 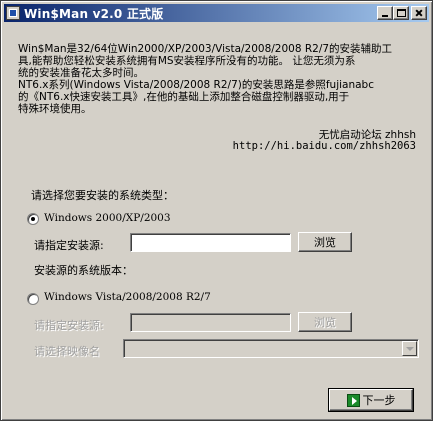 I want to click on close-button, so click(x=419, y=13).